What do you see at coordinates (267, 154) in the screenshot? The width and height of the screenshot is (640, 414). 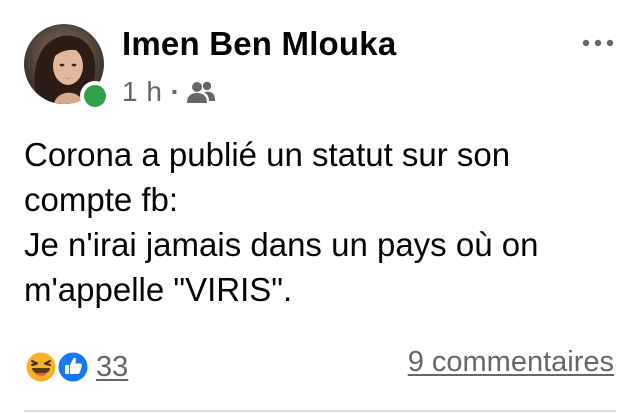 I see `post-text-line: Corona a publié un statut sur son` at bounding box center [267, 154].